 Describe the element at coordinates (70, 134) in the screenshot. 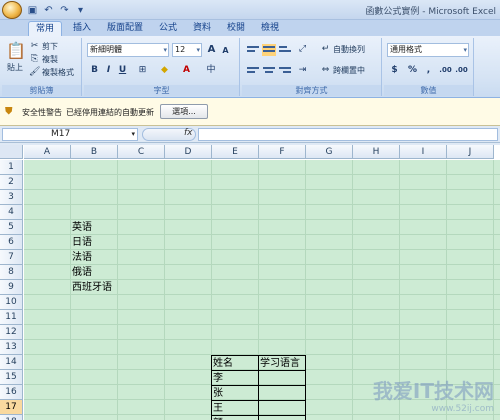

I see `name-box: M17 ▾` at that location.